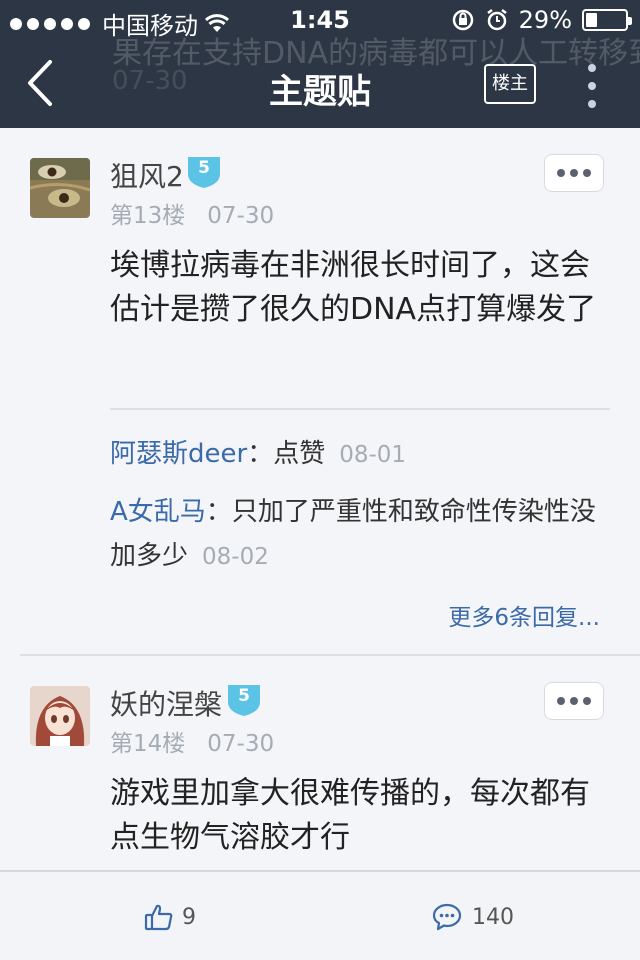  I want to click on username: 狙风2, so click(147, 175).